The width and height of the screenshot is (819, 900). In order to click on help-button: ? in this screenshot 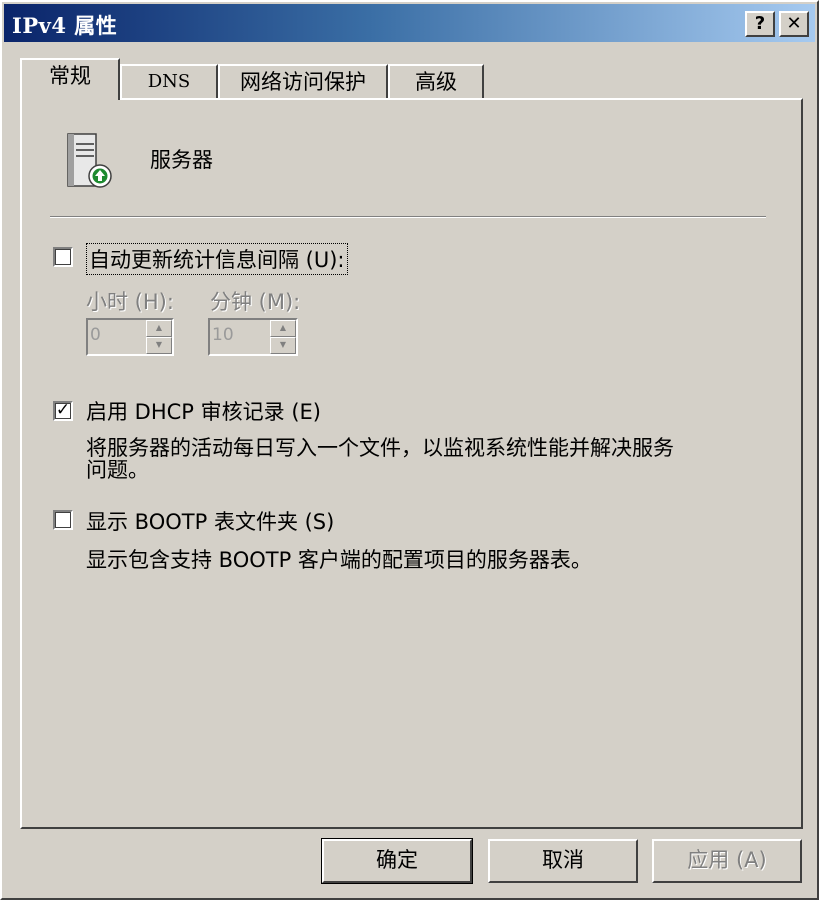, I will do `click(760, 24)`.